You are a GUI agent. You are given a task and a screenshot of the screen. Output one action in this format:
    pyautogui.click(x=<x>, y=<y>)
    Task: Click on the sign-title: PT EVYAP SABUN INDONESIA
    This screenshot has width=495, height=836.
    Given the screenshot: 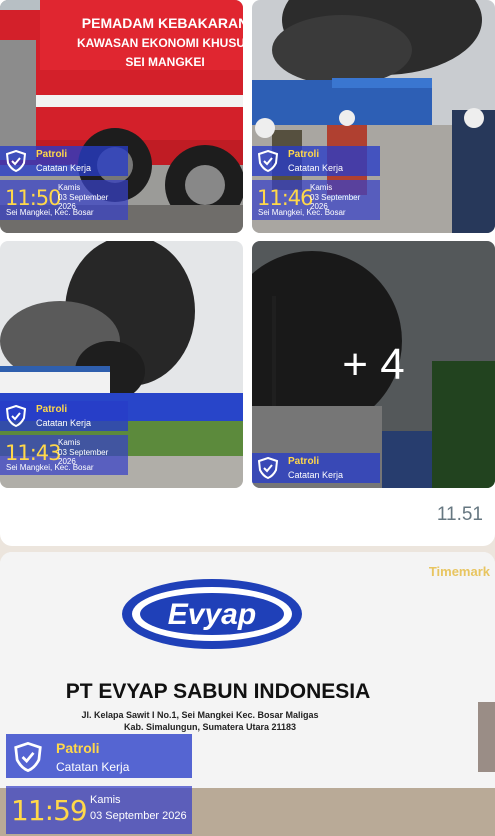 What is the action you would take?
    pyautogui.click(x=218, y=691)
    